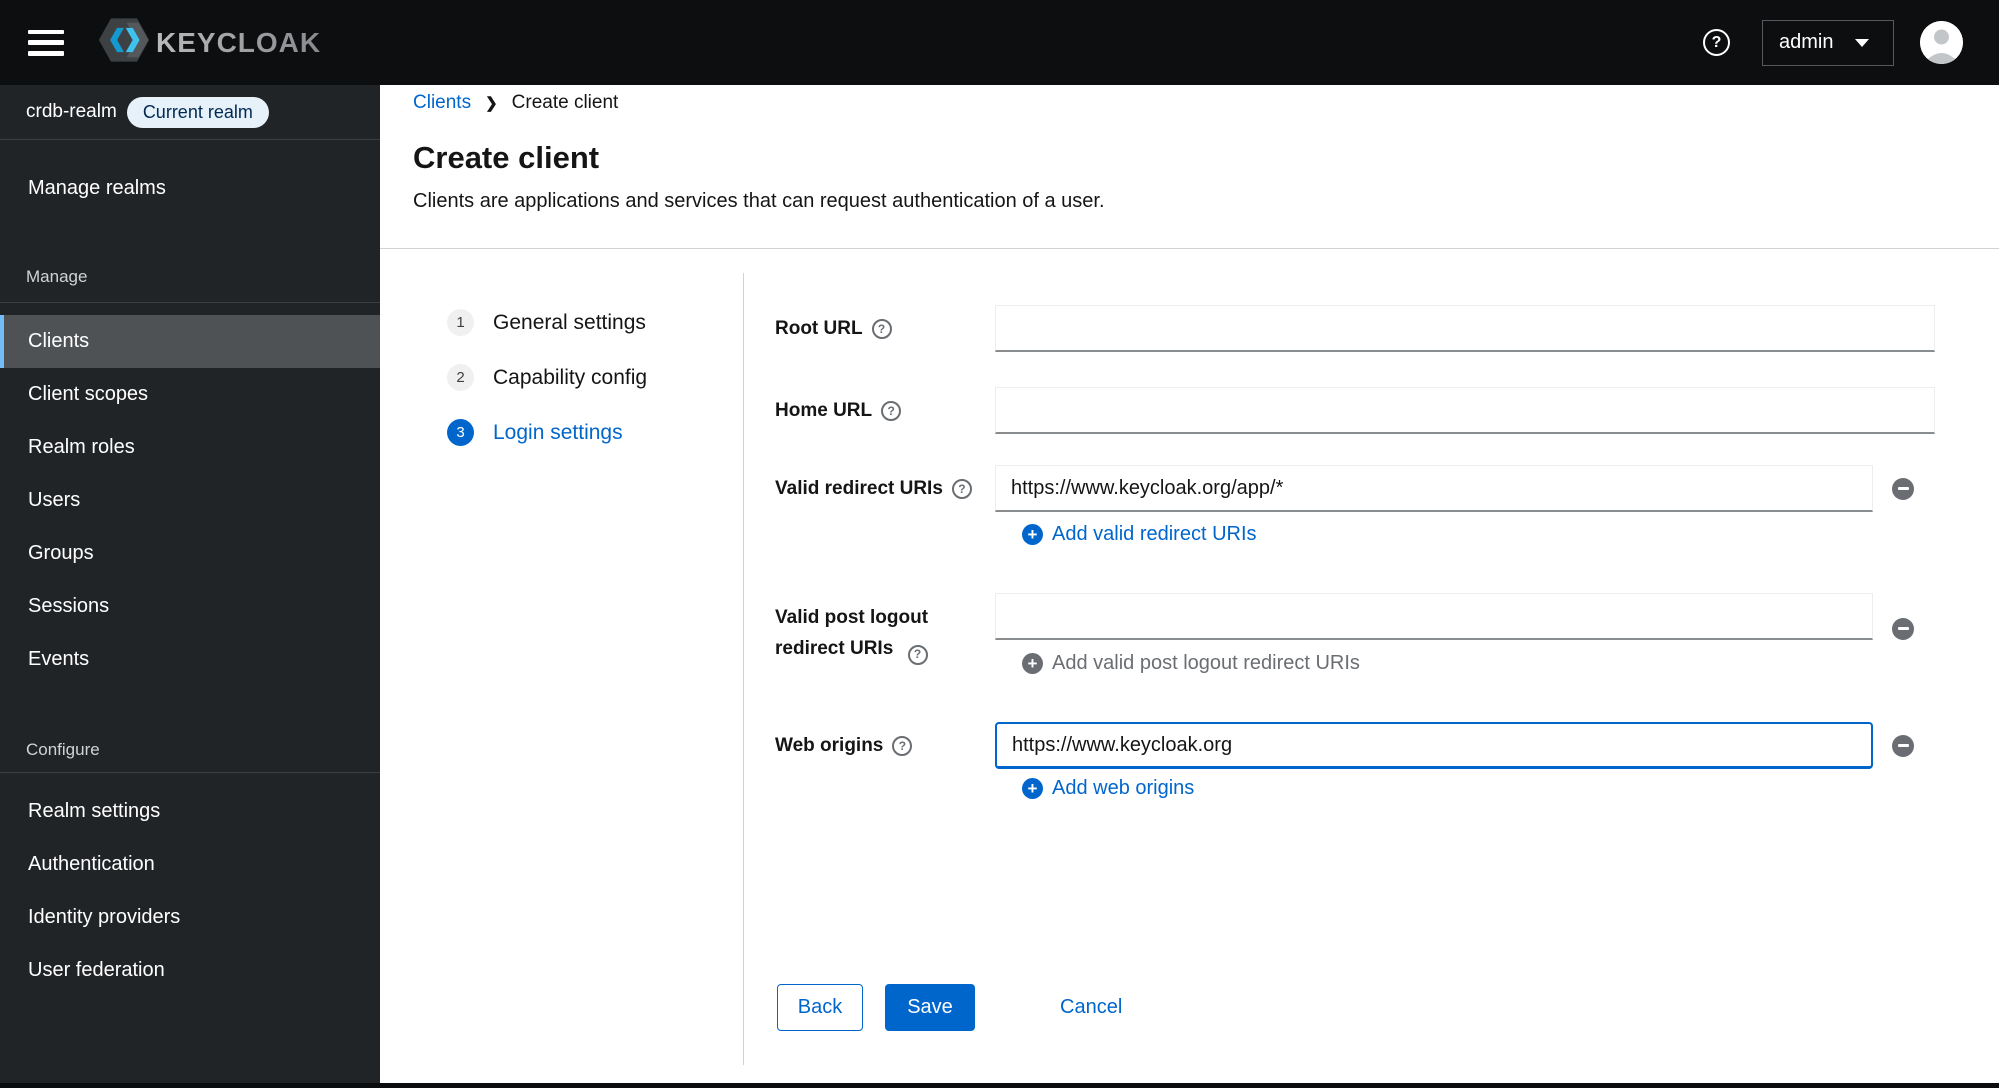 This screenshot has width=1999, height=1088. I want to click on sidebar-group-title-configure: Configure, so click(63, 749).